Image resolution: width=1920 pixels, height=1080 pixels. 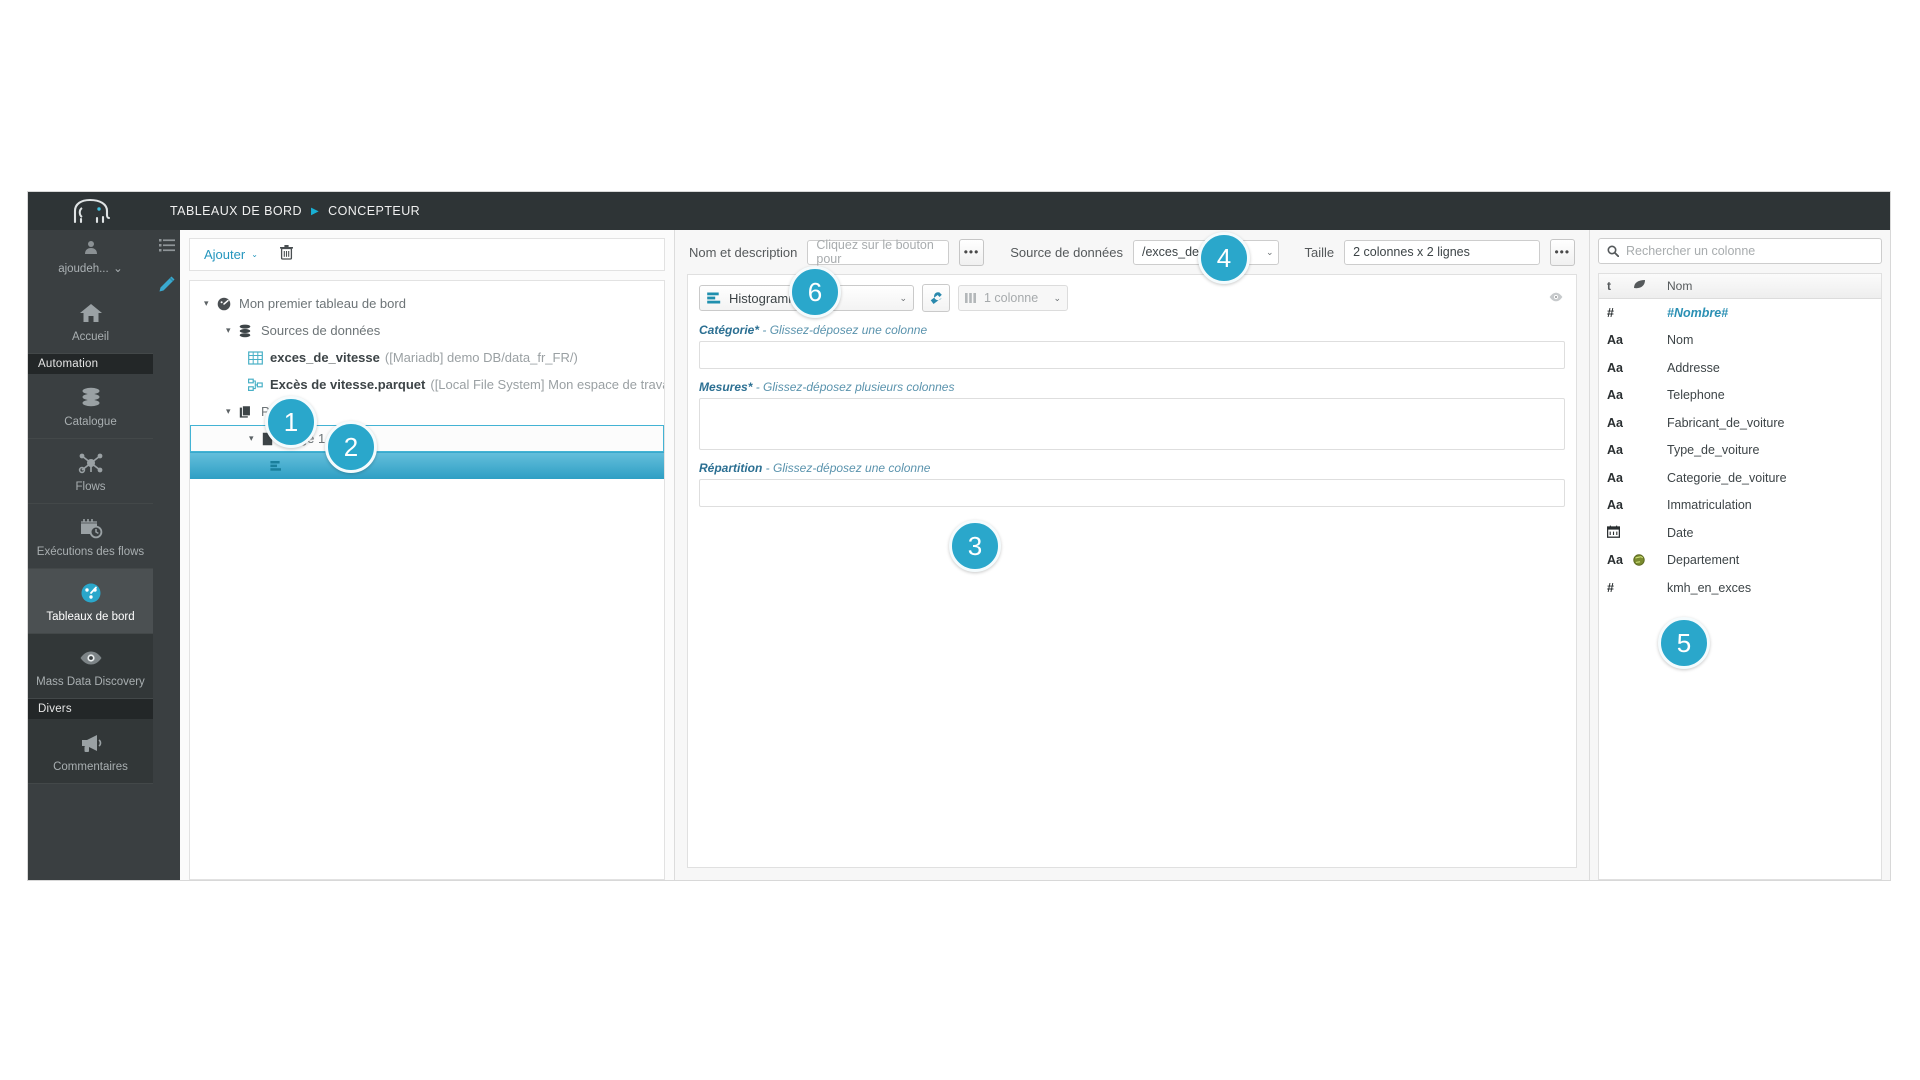 What do you see at coordinates (1562, 252) in the screenshot?
I see `size-more-button: •••` at bounding box center [1562, 252].